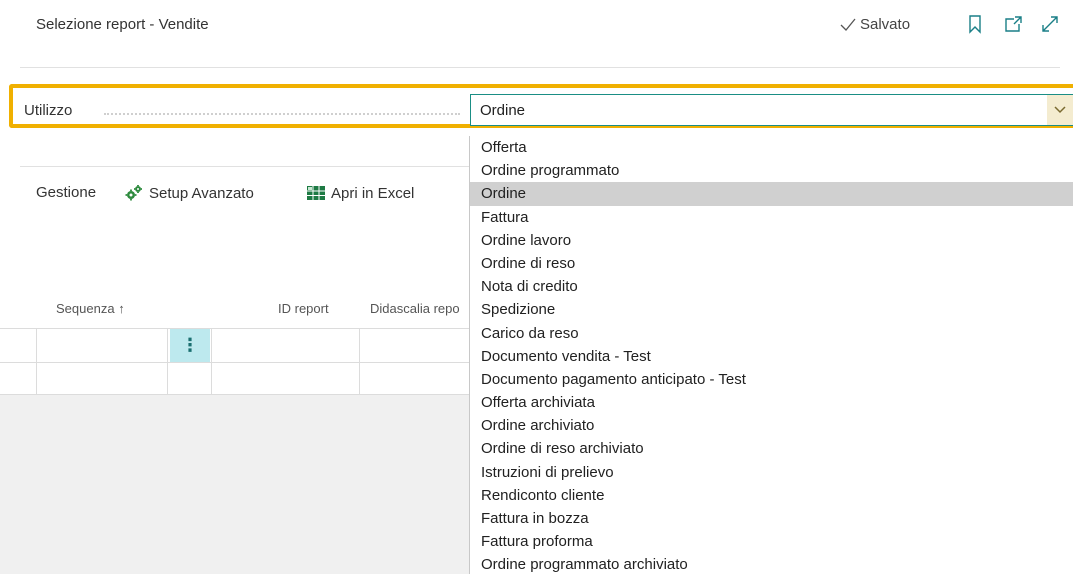 This screenshot has height=574, width=1073. I want to click on dropdown-option: Carico da reso, so click(771, 333).